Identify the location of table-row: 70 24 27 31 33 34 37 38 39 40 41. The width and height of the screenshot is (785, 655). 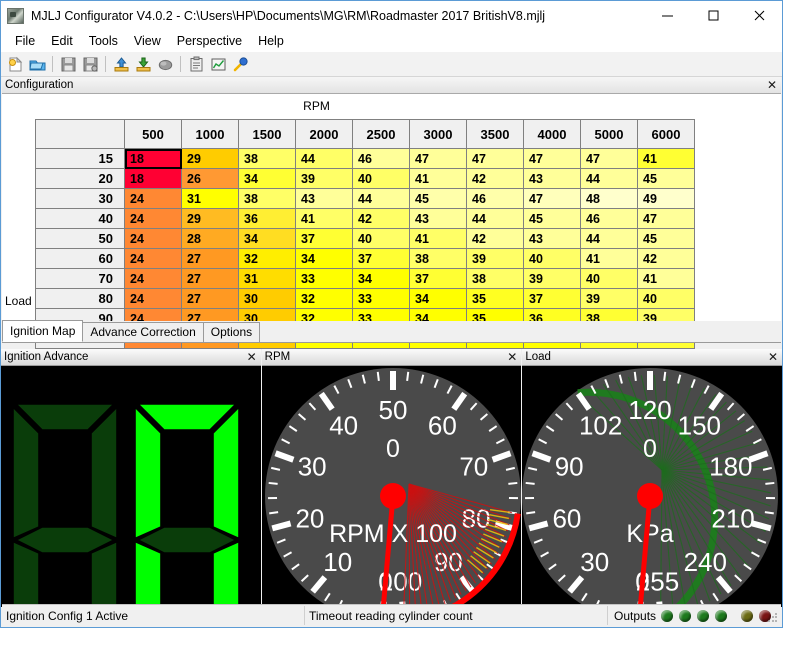
(365, 278).